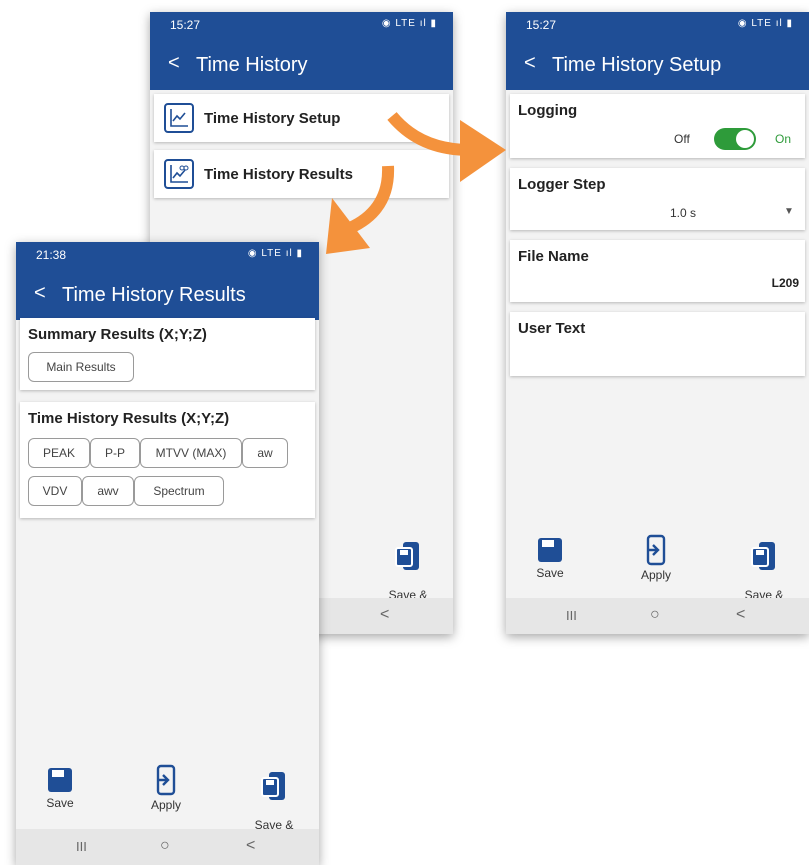  I want to click on app-bar: < Time History Results, so click(167, 295).